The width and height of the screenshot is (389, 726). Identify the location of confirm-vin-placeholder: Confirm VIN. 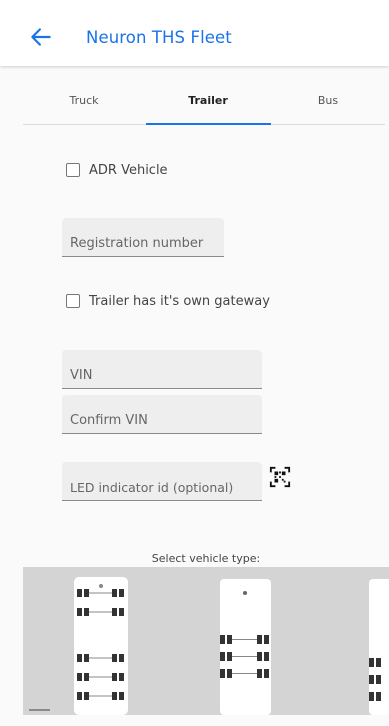
(109, 420).